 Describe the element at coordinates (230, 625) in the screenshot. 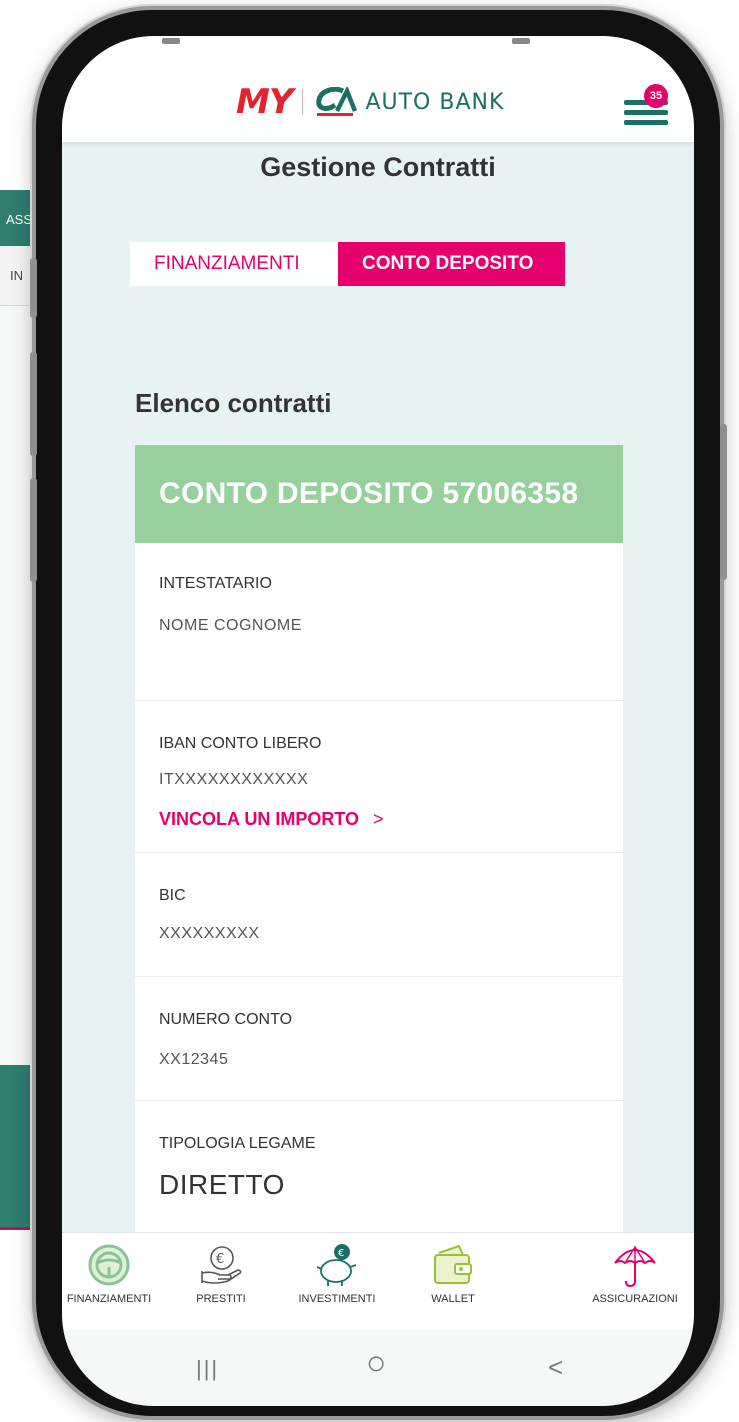

I see `intestatario-value: NOME COGNOME` at that location.